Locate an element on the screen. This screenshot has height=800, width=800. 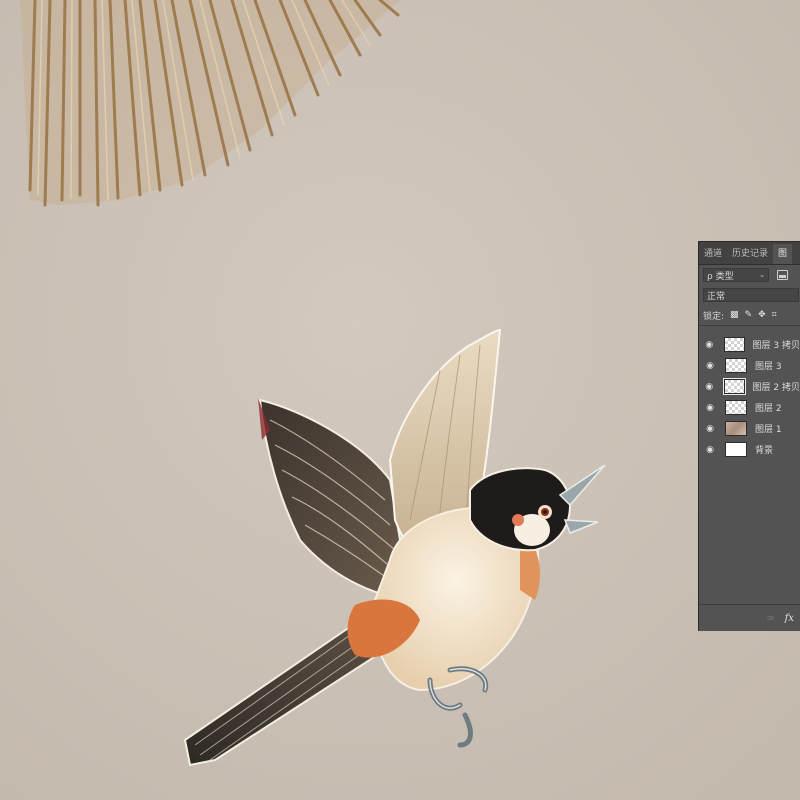
blend-mode-dropdown: 正常 is located at coordinates (751, 295).